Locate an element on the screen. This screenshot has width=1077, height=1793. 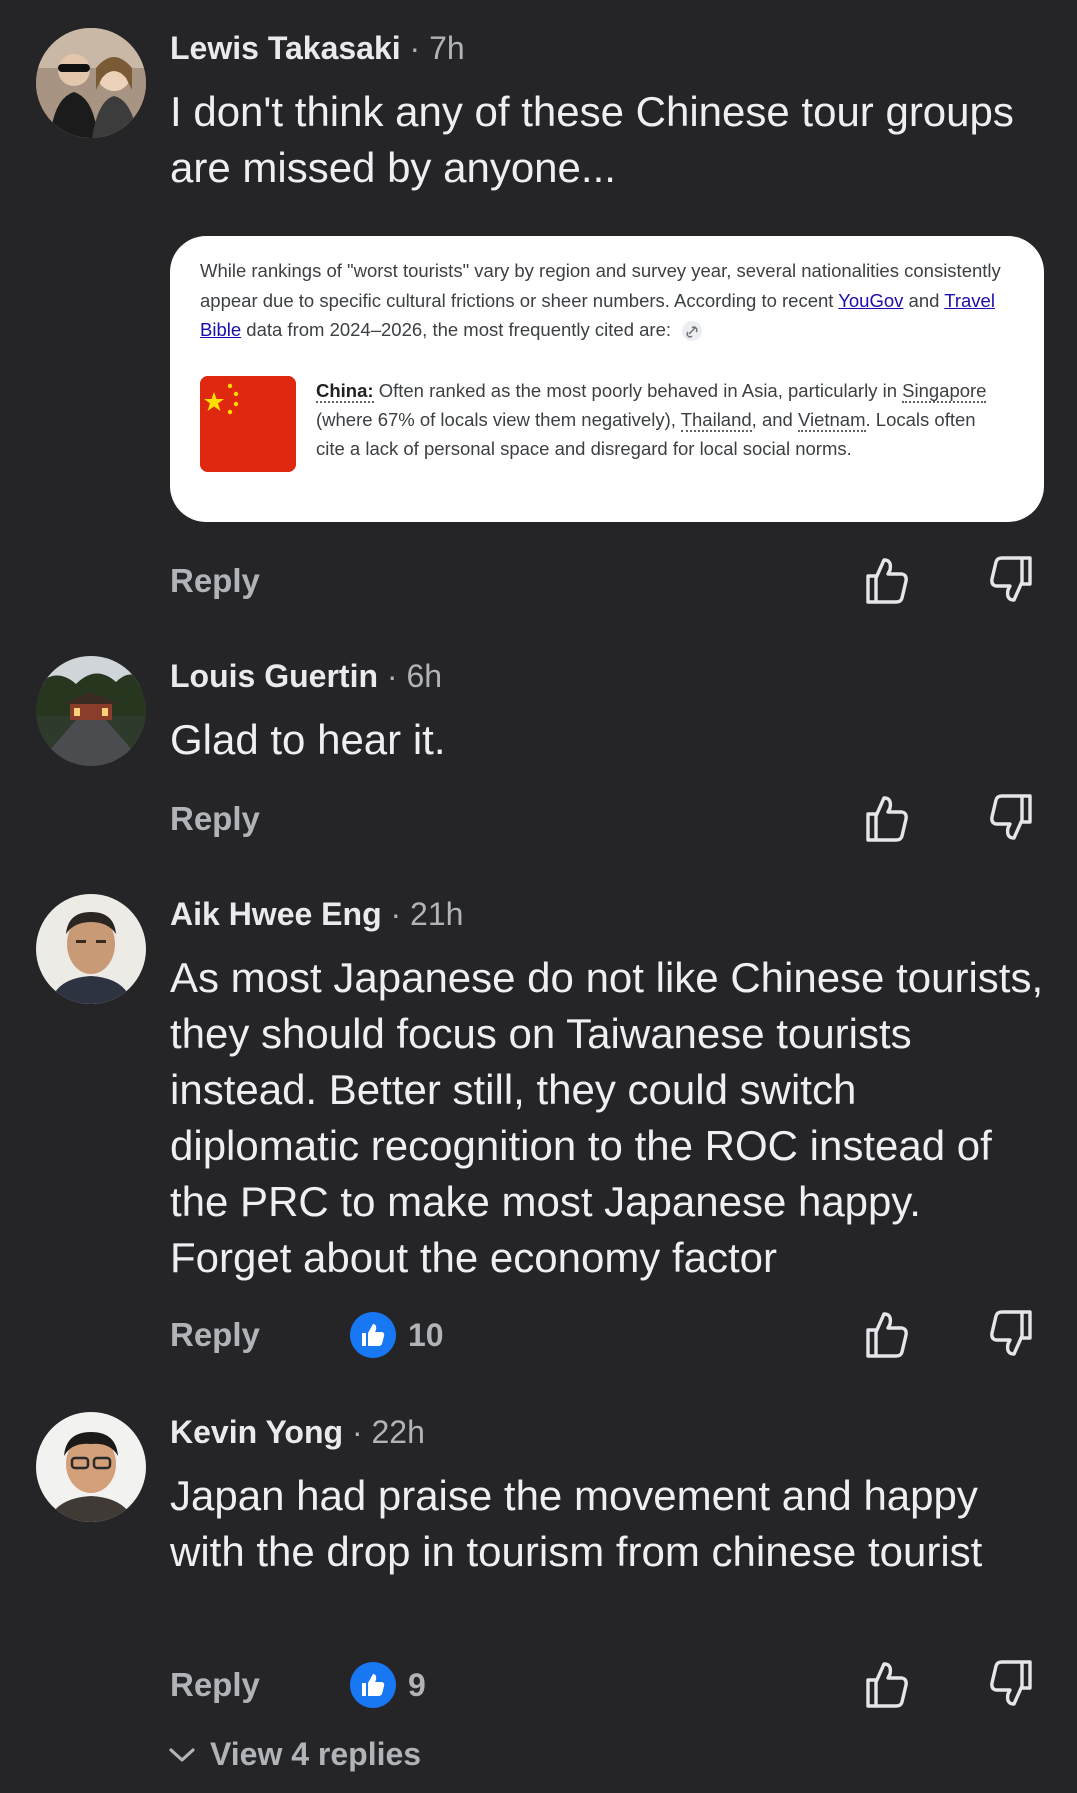
card-intro-and: and is located at coordinates (924, 300).